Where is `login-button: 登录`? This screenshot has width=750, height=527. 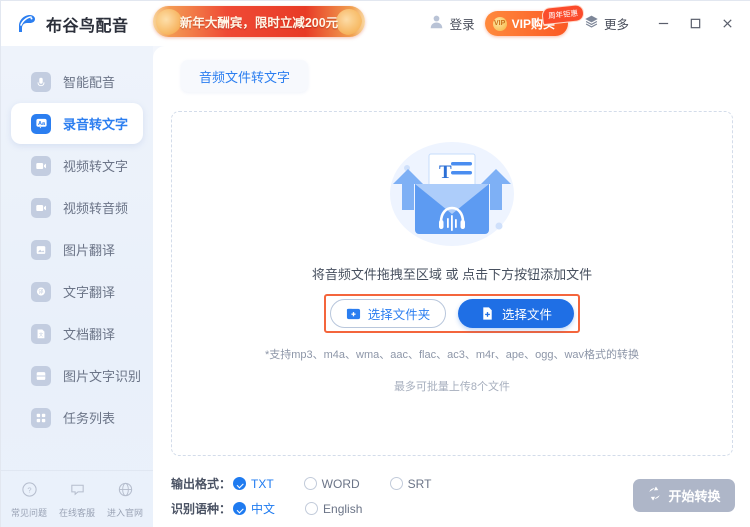
login-button: 登录 is located at coordinates (451, 24).